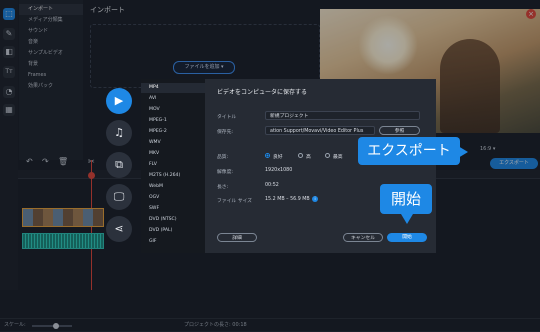 The height and width of the screenshot is (332, 540). I want to click on share-icon: ⋖, so click(119, 229).